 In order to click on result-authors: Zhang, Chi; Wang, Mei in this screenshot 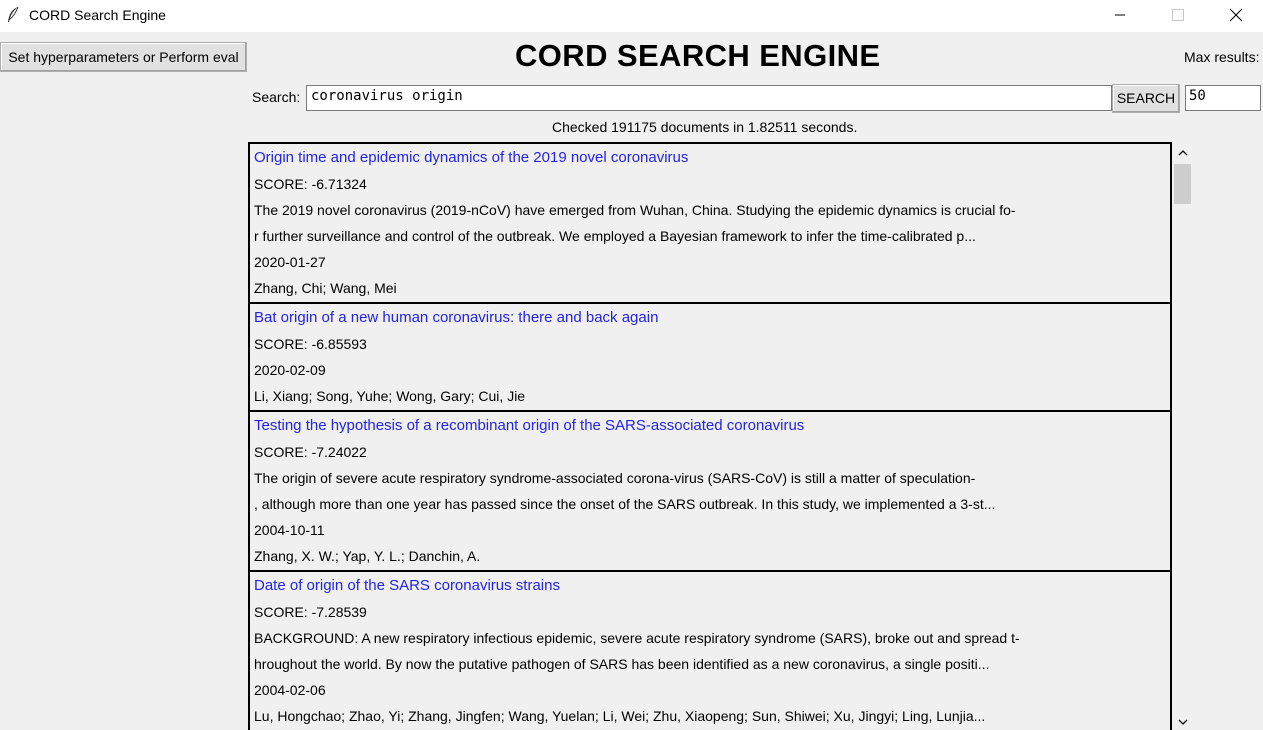, I will do `click(325, 288)`.